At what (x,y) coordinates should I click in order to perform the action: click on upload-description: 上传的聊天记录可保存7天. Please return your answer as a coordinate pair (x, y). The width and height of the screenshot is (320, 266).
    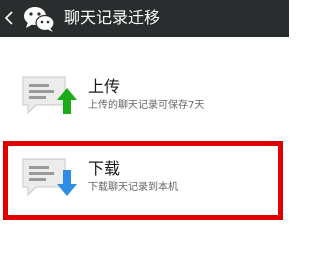
    Looking at the image, I should click on (146, 105).